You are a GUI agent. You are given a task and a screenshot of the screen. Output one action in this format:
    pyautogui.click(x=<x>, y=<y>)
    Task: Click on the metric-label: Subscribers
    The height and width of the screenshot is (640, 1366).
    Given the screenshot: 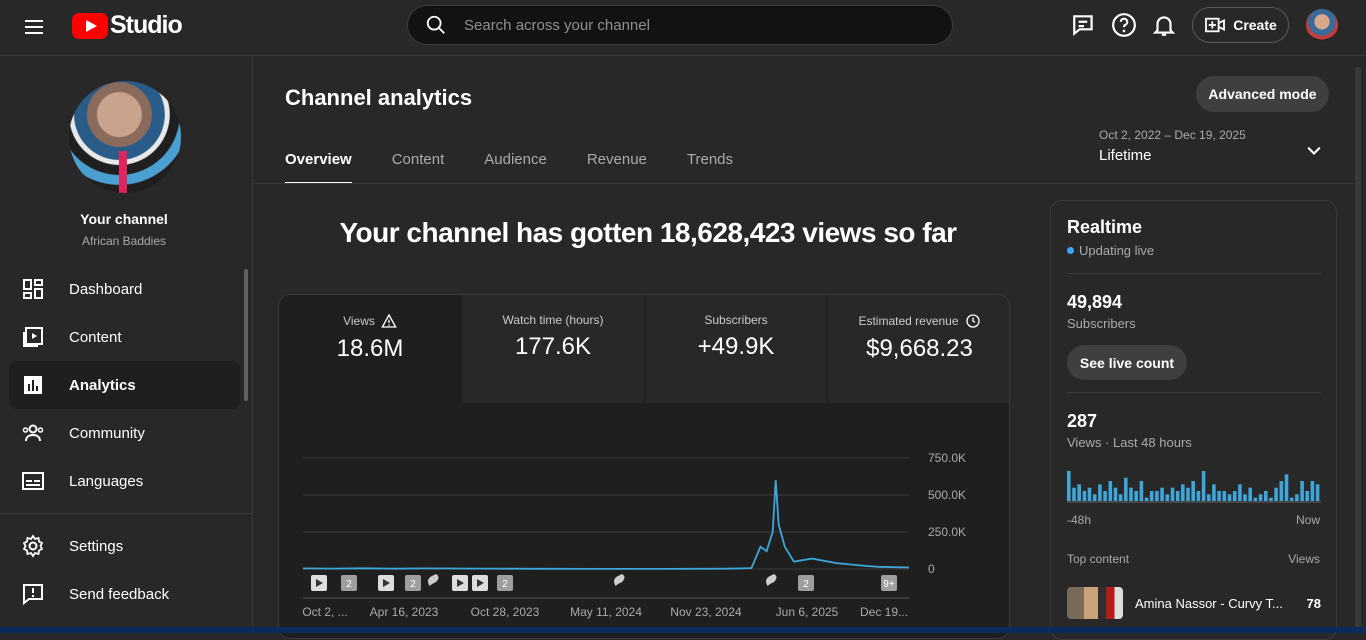 What is the action you would take?
    pyautogui.click(x=736, y=320)
    